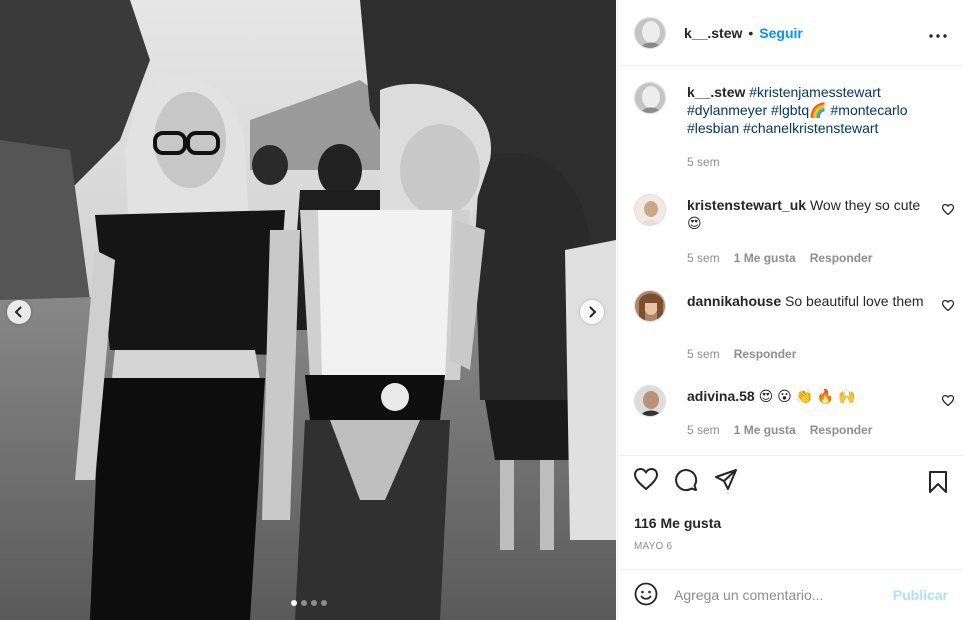 Image resolution: width=963 pixels, height=620 pixels. What do you see at coordinates (807, 214) in the screenshot?
I see `comment-text: kristenstewart_uk Wow they so cute 😍` at bounding box center [807, 214].